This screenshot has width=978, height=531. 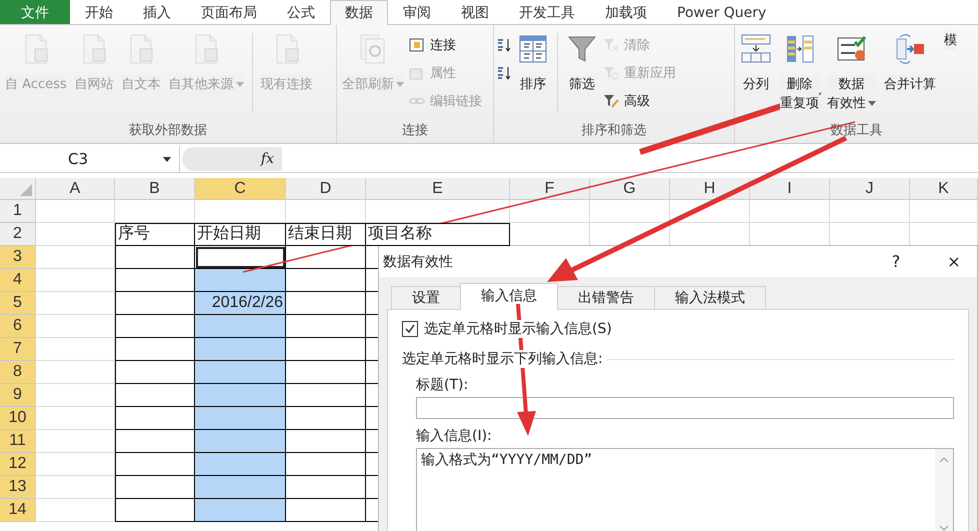 What do you see at coordinates (582, 62) in the screenshot?
I see `ribbon-button: 筛选` at bounding box center [582, 62].